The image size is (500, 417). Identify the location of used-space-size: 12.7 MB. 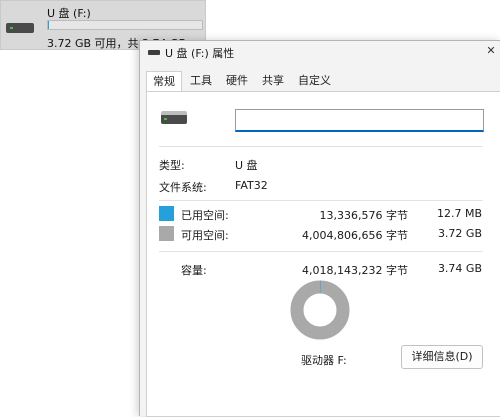
(459, 213).